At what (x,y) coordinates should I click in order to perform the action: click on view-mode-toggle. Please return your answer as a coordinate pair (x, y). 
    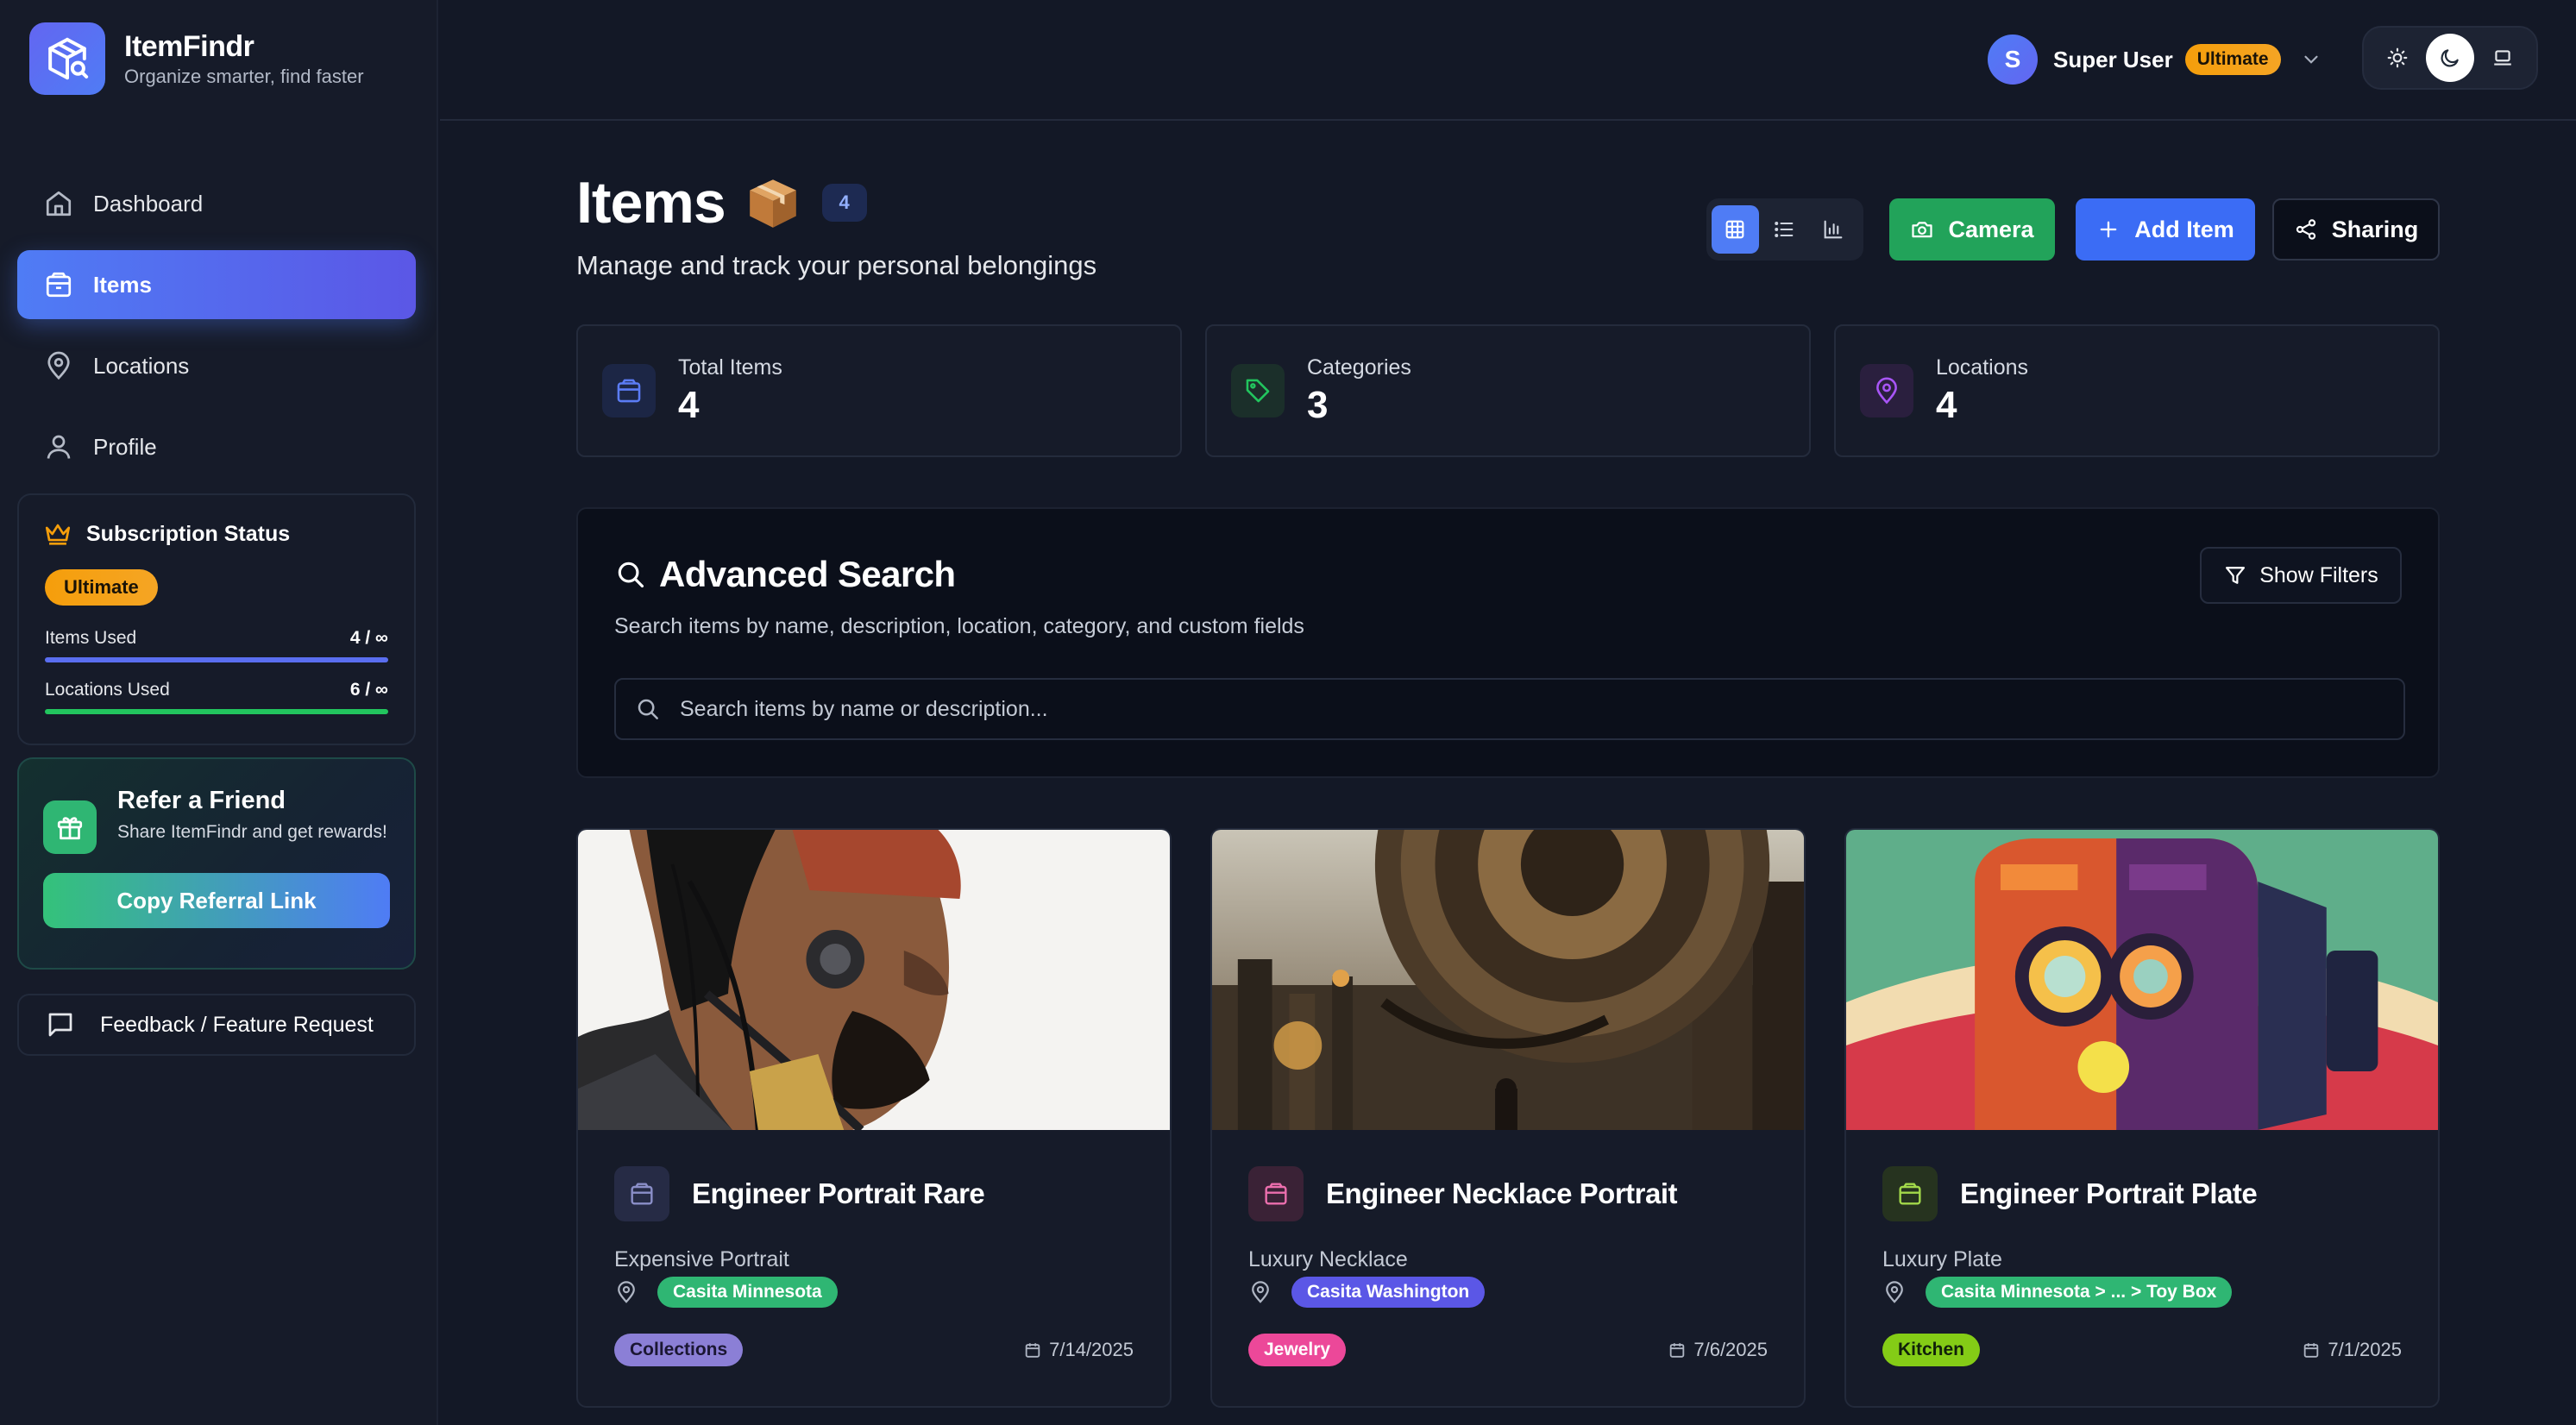
    Looking at the image, I should click on (1784, 229).